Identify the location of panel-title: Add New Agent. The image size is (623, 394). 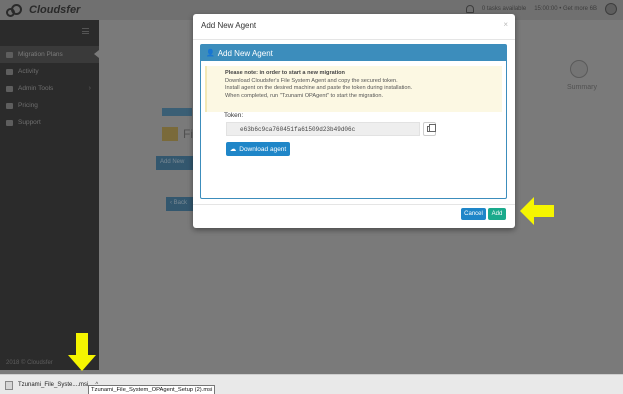
(245, 53).